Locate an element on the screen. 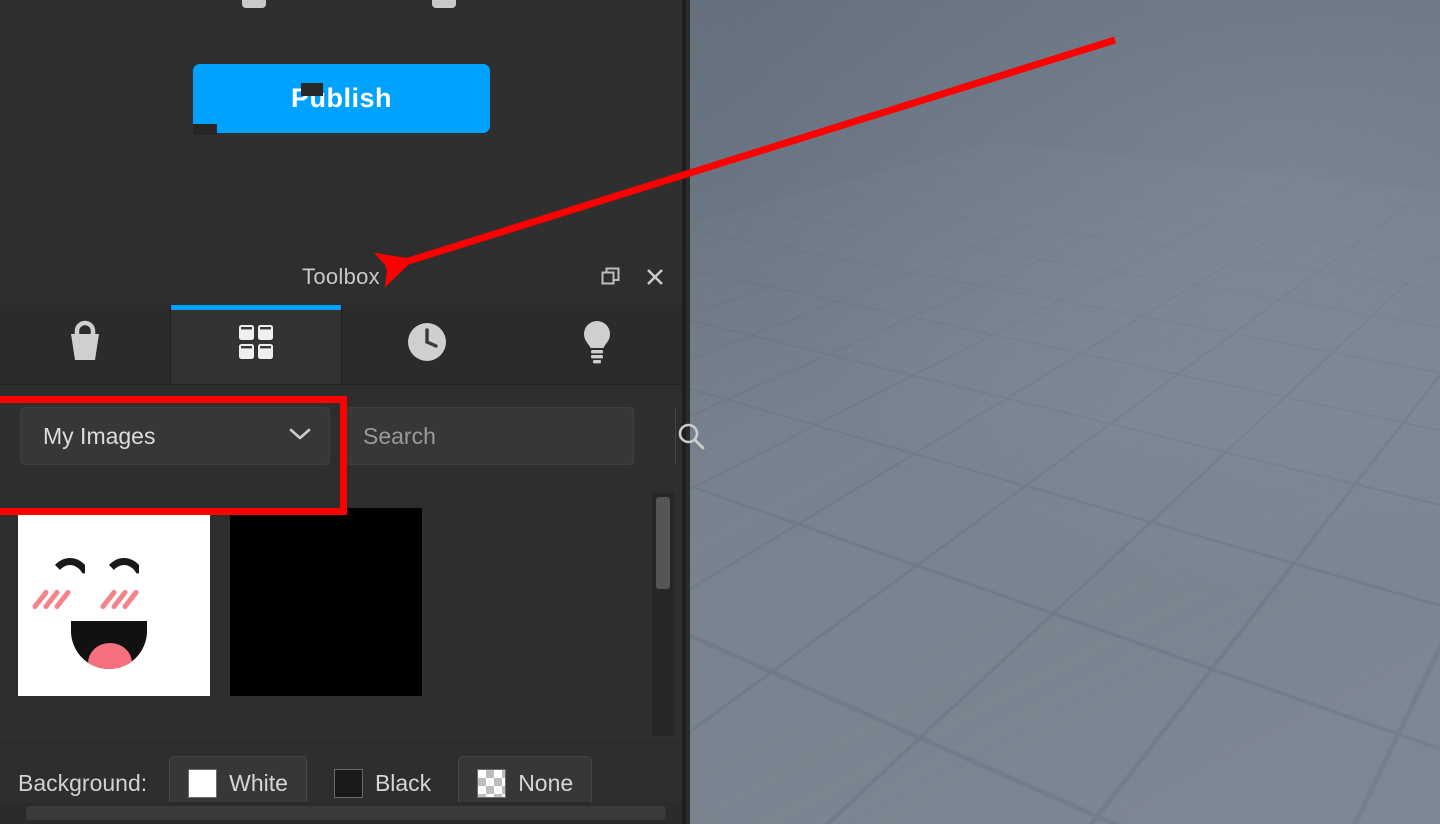  grid-icon is located at coordinates (256, 344).